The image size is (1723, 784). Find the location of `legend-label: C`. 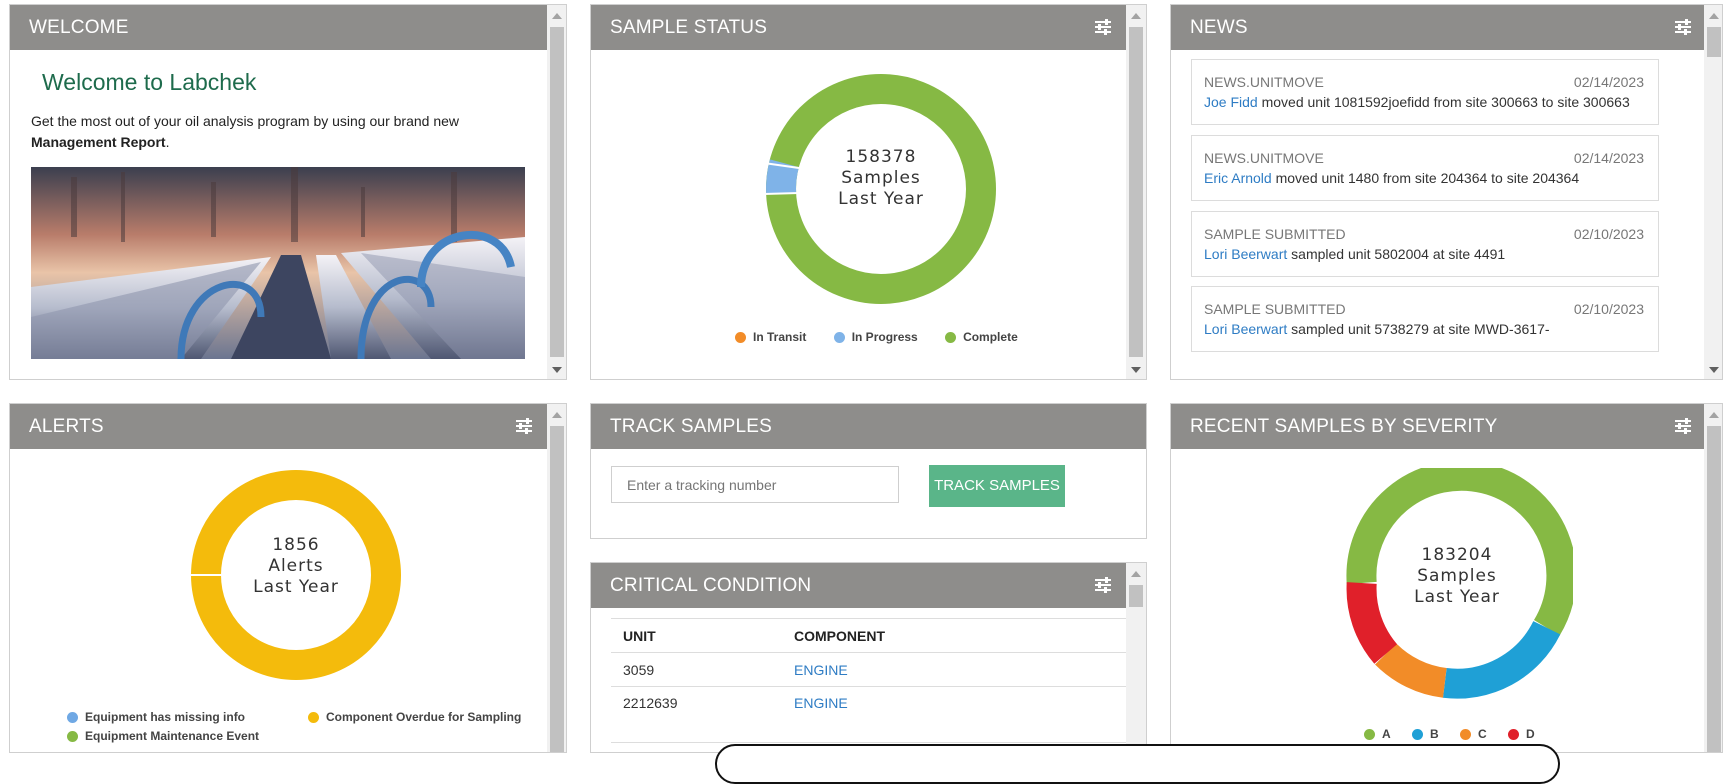

legend-label: C is located at coordinates (1482, 734).